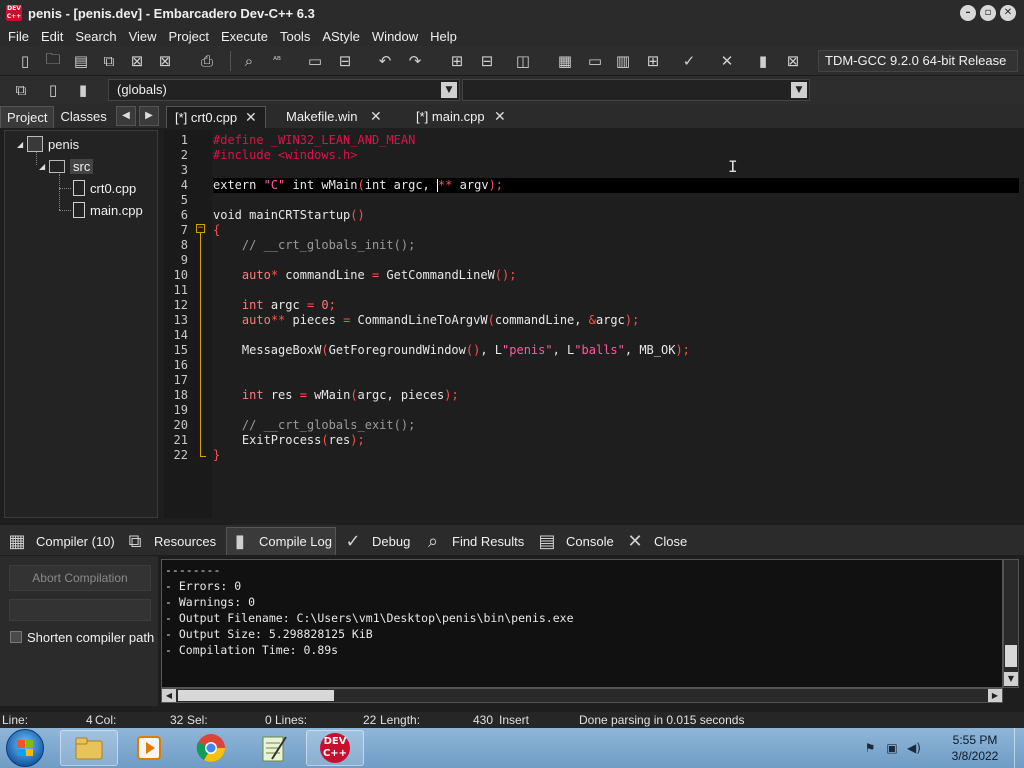  I want to click on system-clock: 5:55 PM 3/8/2022, so click(975, 748).